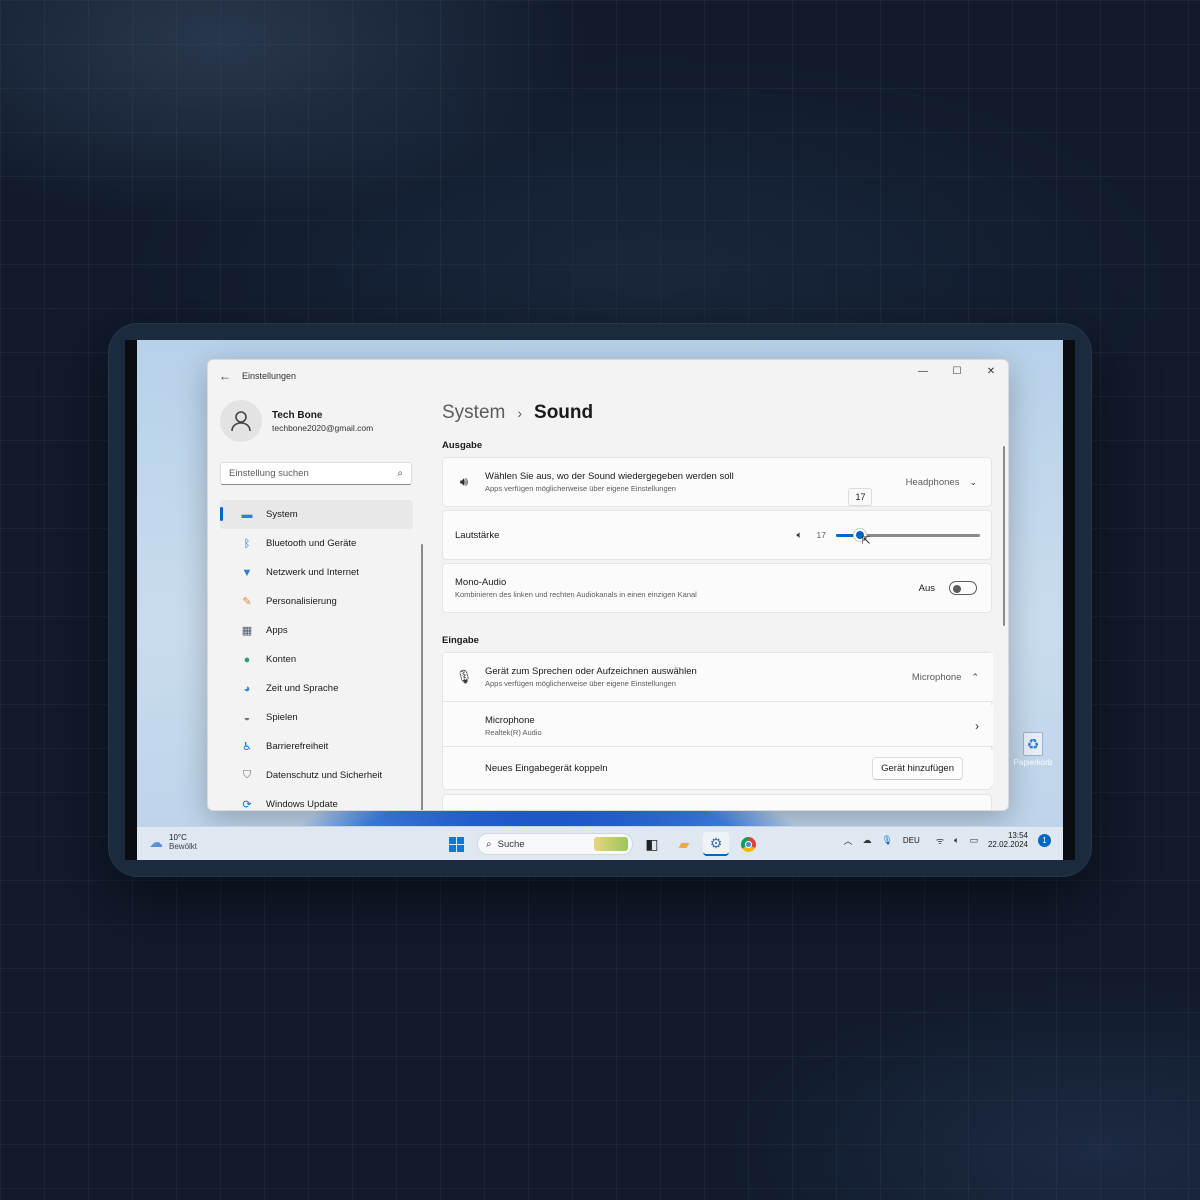 This screenshot has height=1200, width=1200. I want to click on windows-logo-icon, so click(456, 844).